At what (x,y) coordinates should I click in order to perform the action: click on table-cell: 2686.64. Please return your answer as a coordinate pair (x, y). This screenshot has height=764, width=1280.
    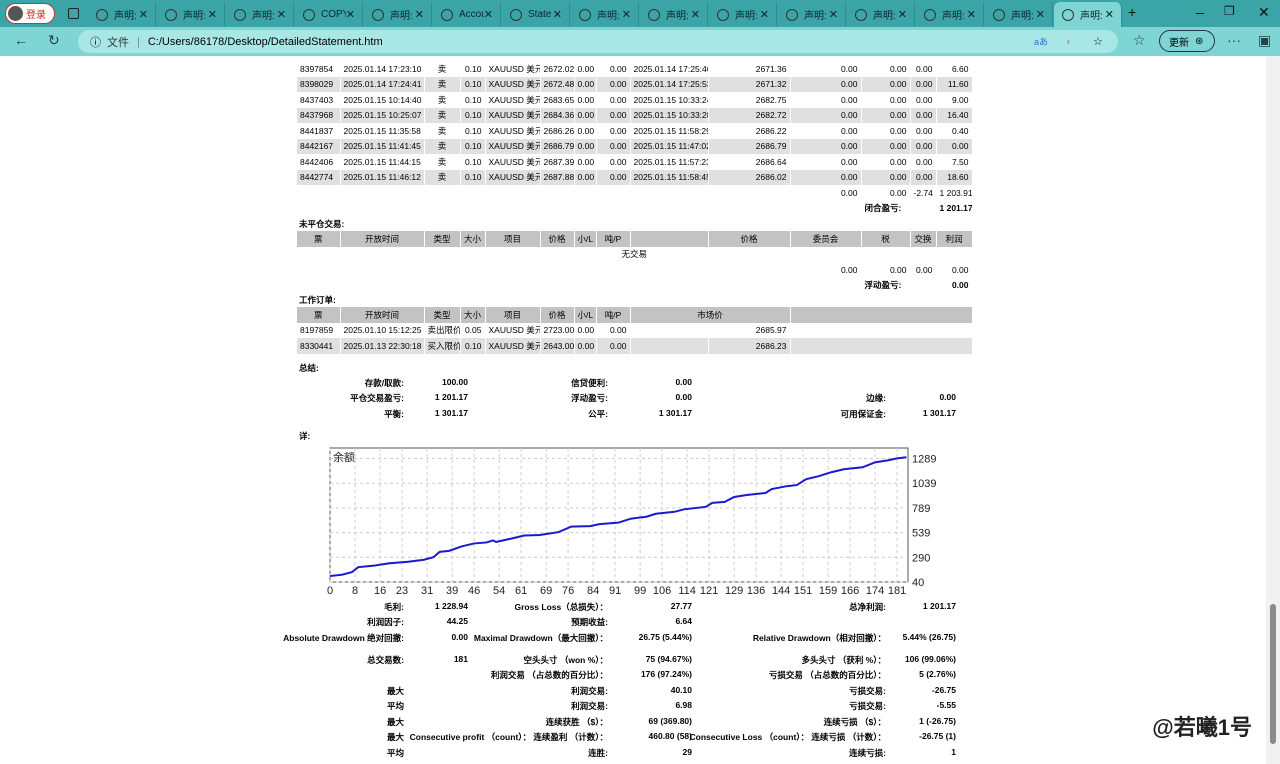
    Looking at the image, I should click on (749, 162).